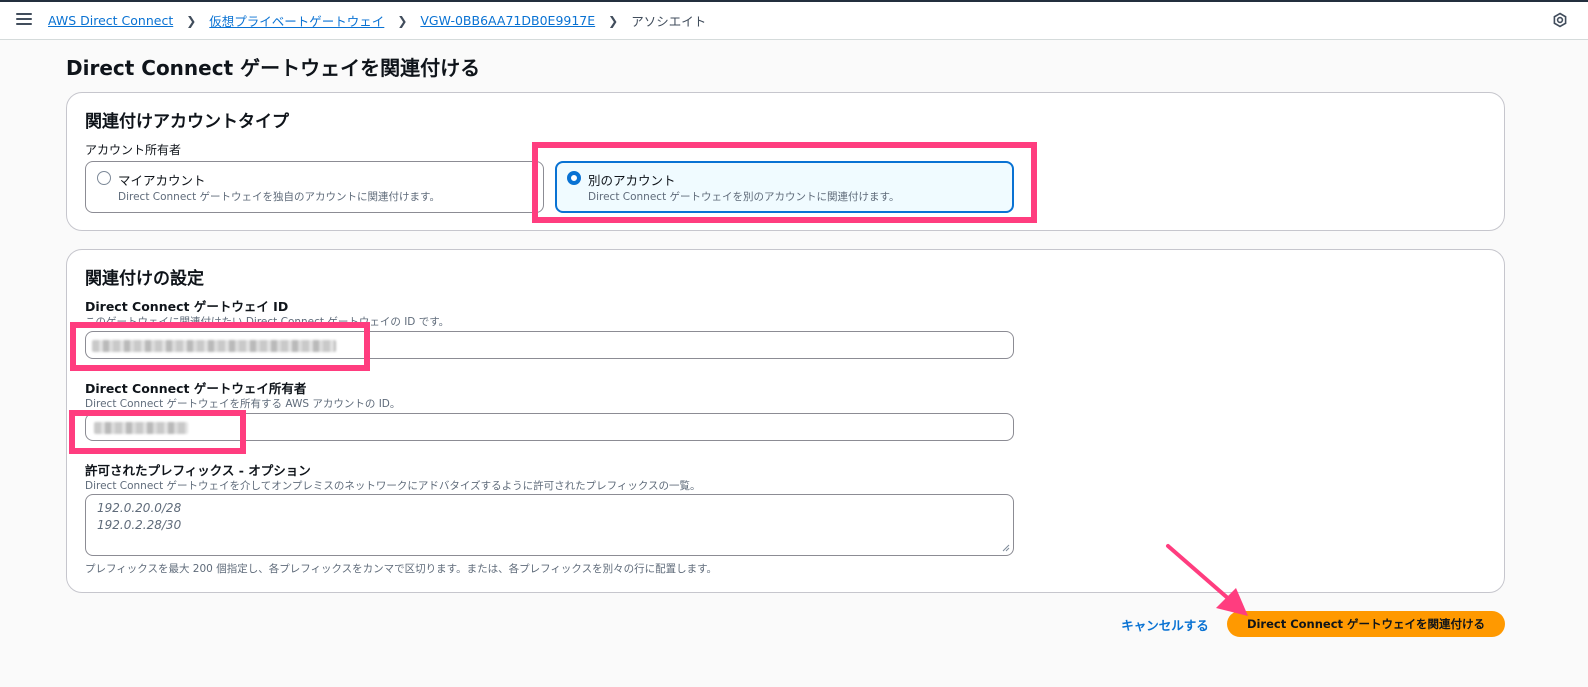 This screenshot has width=1588, height=687. Describe the element at coordinates (187, 306) in the screenshot. I see `gateway-id-label: Direct Connect ゲートウェイ ID` at that location.